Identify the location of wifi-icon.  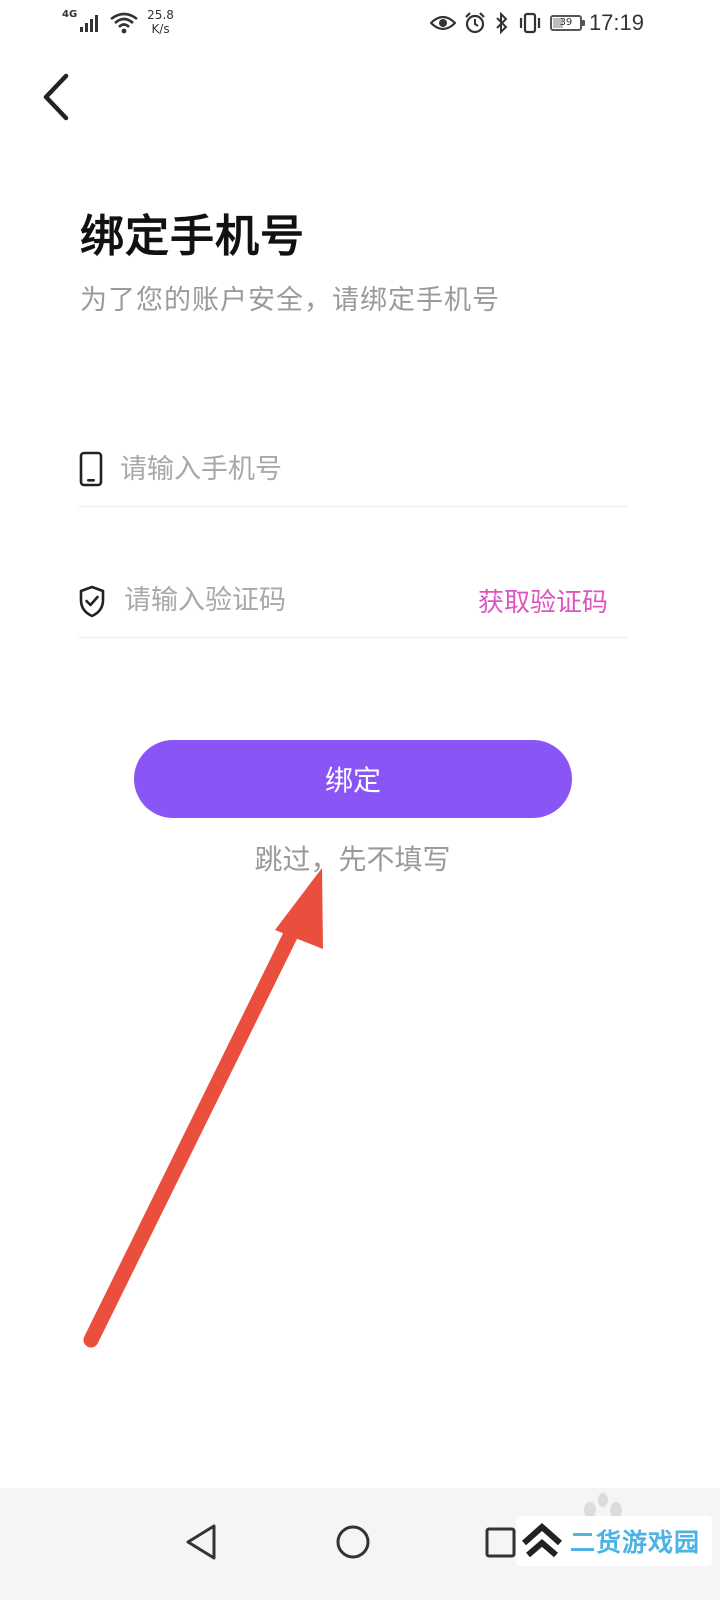
(124, 23).